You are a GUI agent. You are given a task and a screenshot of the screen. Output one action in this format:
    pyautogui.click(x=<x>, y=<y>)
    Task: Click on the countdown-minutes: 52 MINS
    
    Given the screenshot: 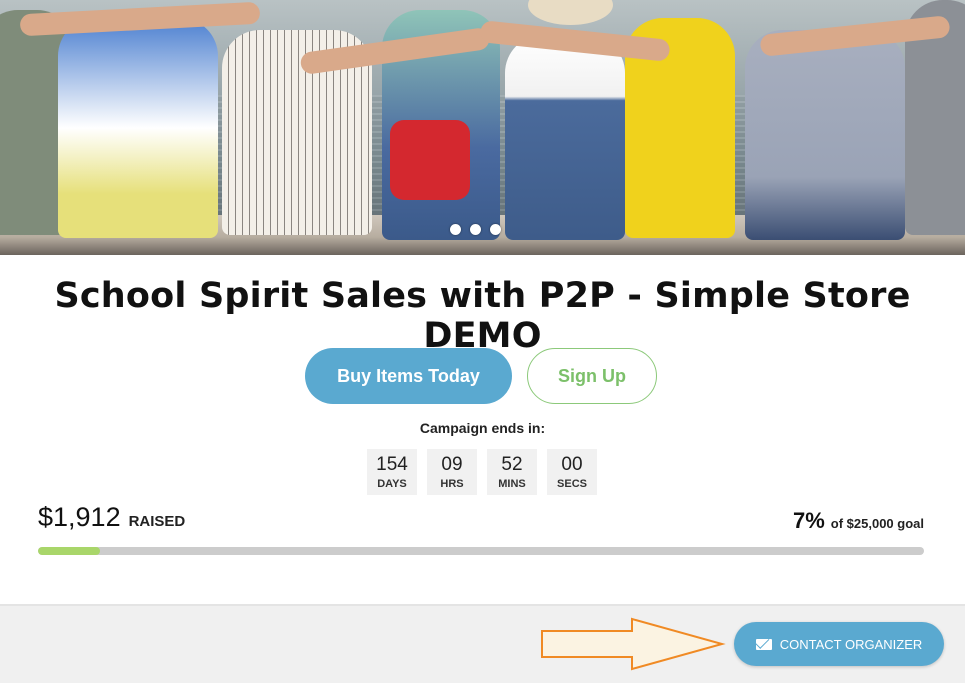 What is the action you would take?
    pyautogui.click(x=512, y=472)
    